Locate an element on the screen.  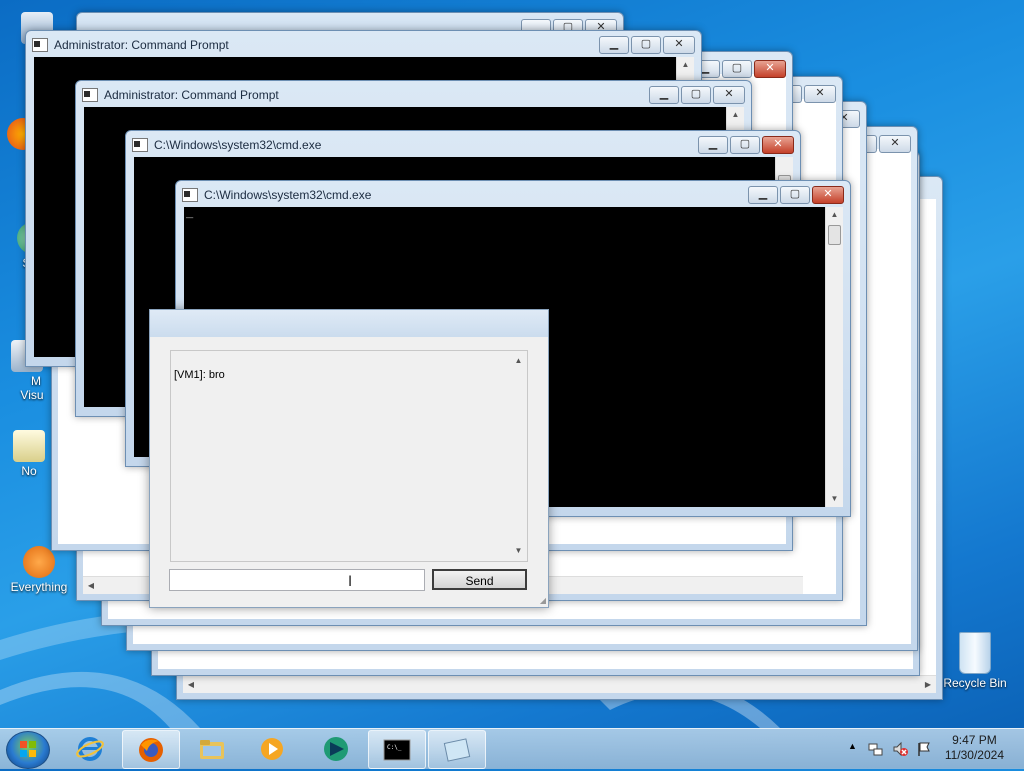
send-button: Send is located at coordinates (479, 579).